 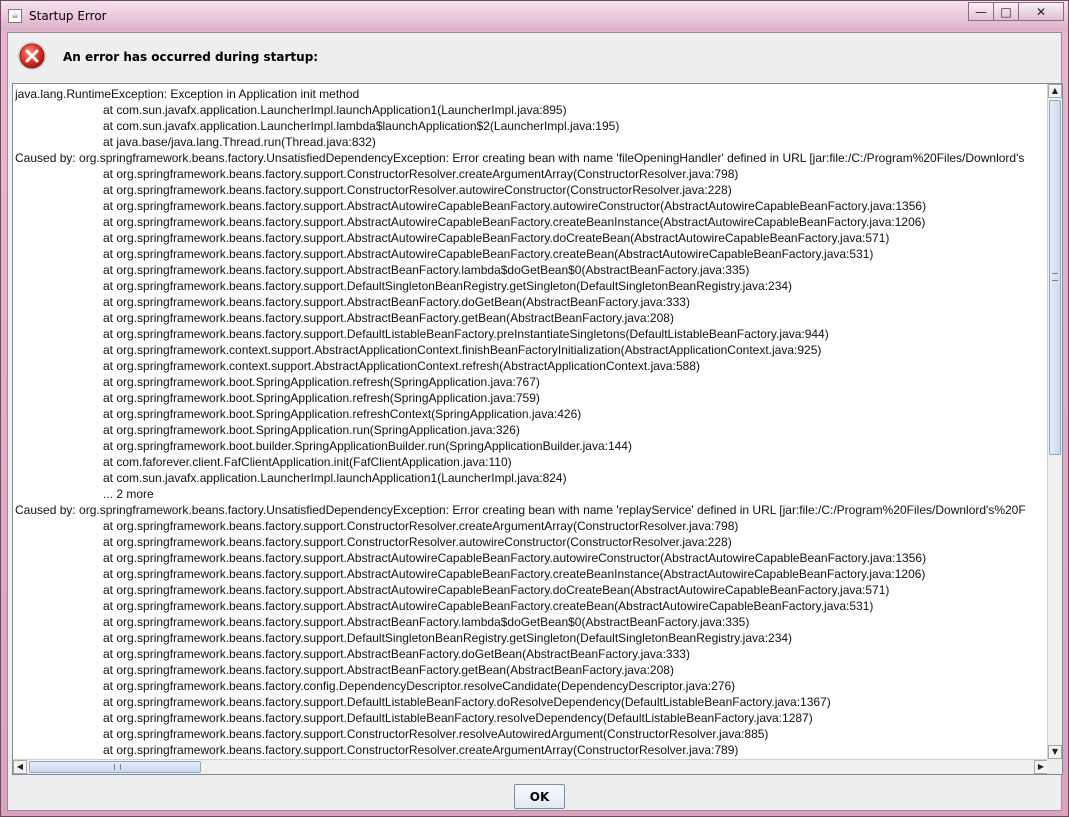 I want to click on error-x-icon, so click(x=32, y=56).